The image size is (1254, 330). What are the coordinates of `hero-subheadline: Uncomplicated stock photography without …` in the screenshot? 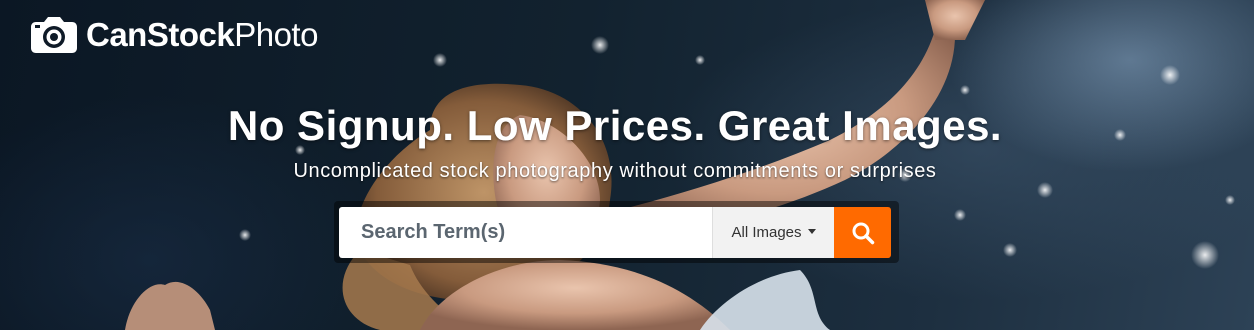 It's located at (615, 171).